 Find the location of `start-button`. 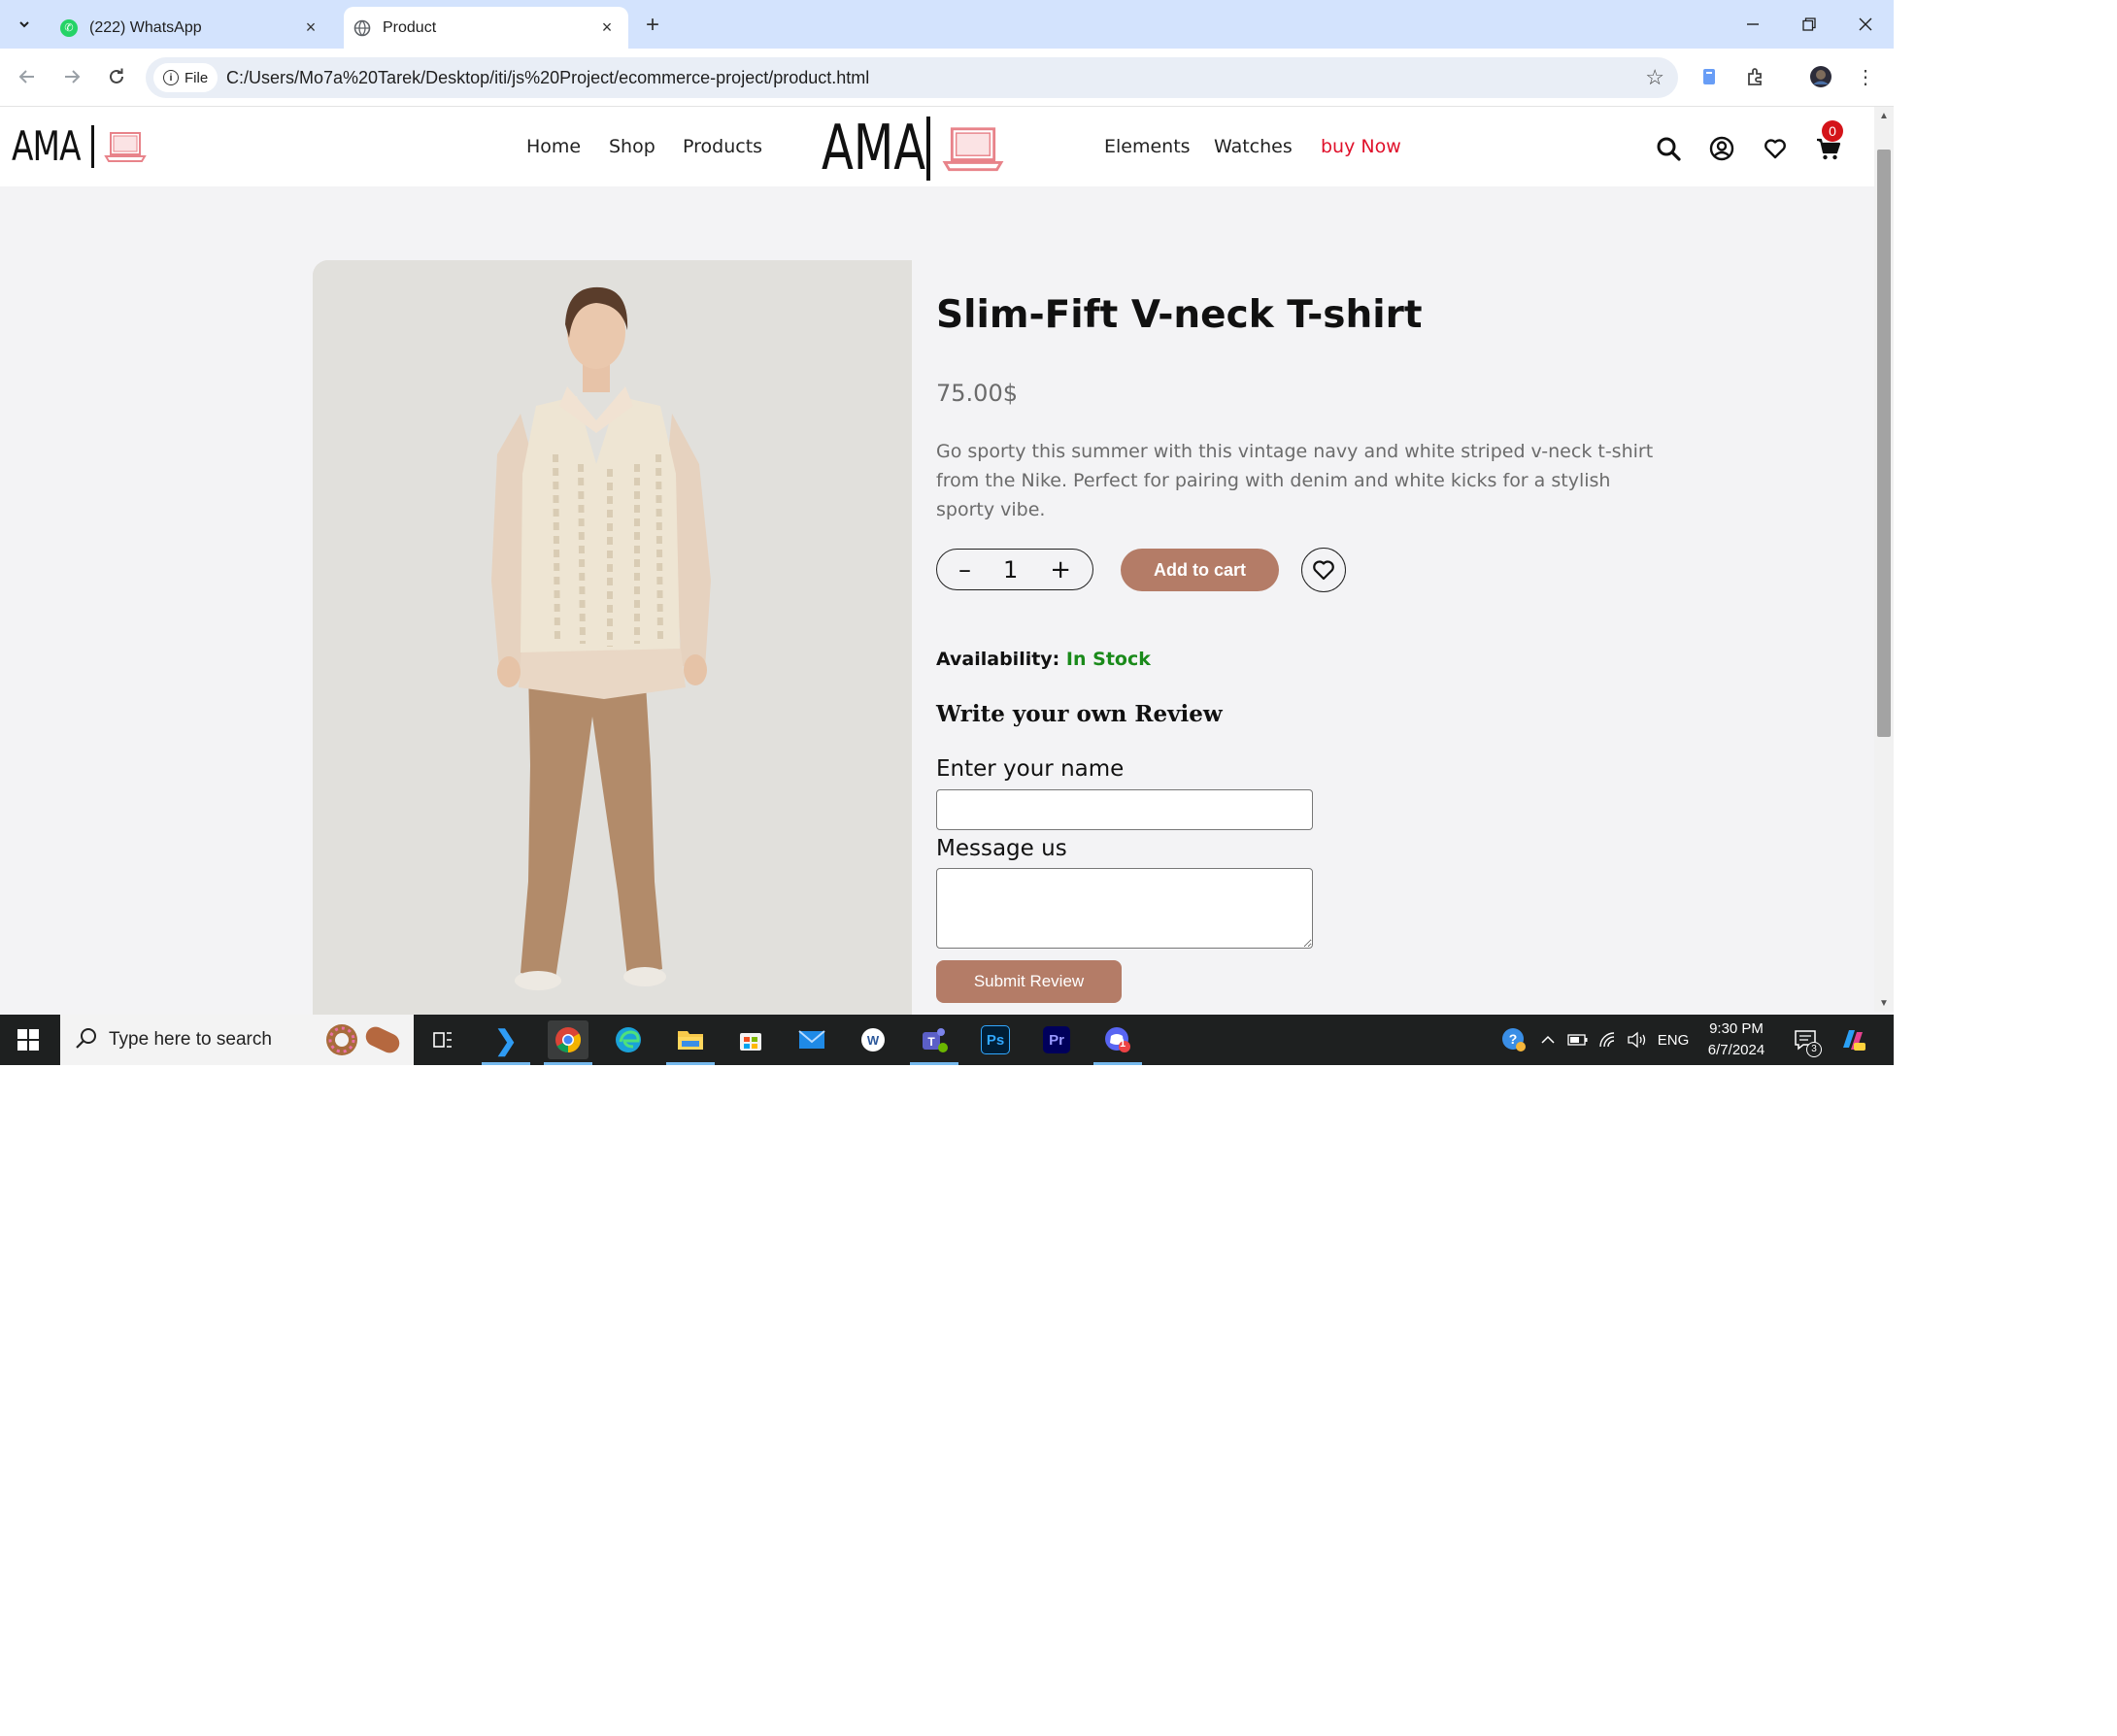

start-button is located at coordinates (28, 1040).